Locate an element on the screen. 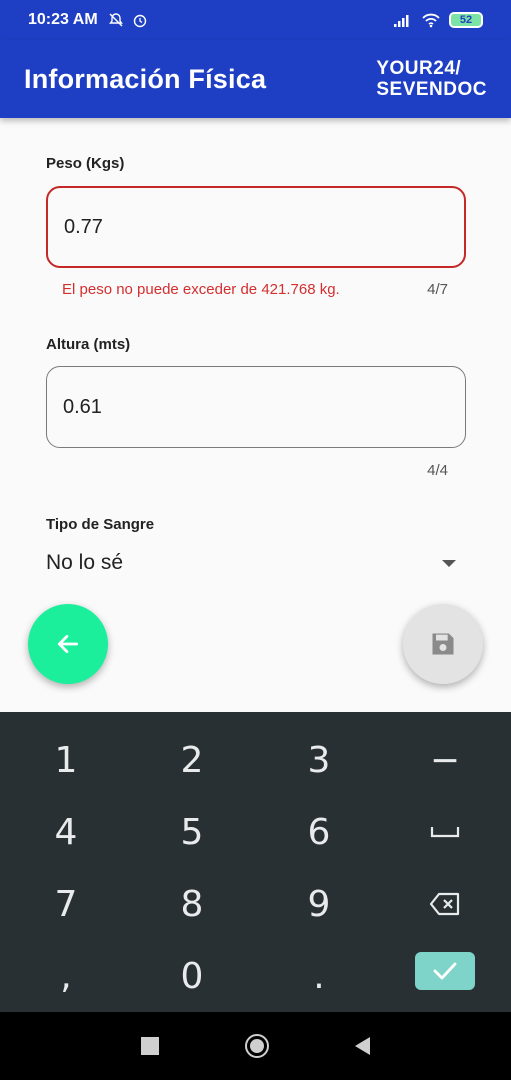 The width and height of the screenshot is (511, 1080). weight-label: Peso (Kgs) is located at coordinates (85, 163).